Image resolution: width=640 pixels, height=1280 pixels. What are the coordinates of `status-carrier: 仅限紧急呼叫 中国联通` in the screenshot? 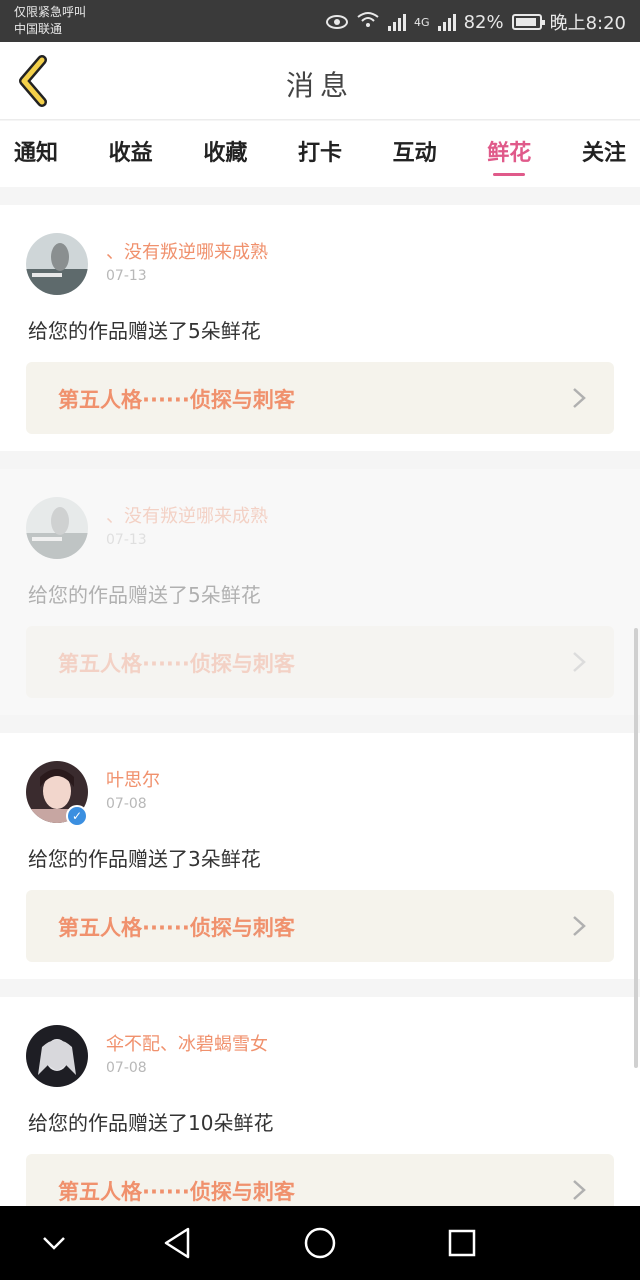 It's located at (50, 21).